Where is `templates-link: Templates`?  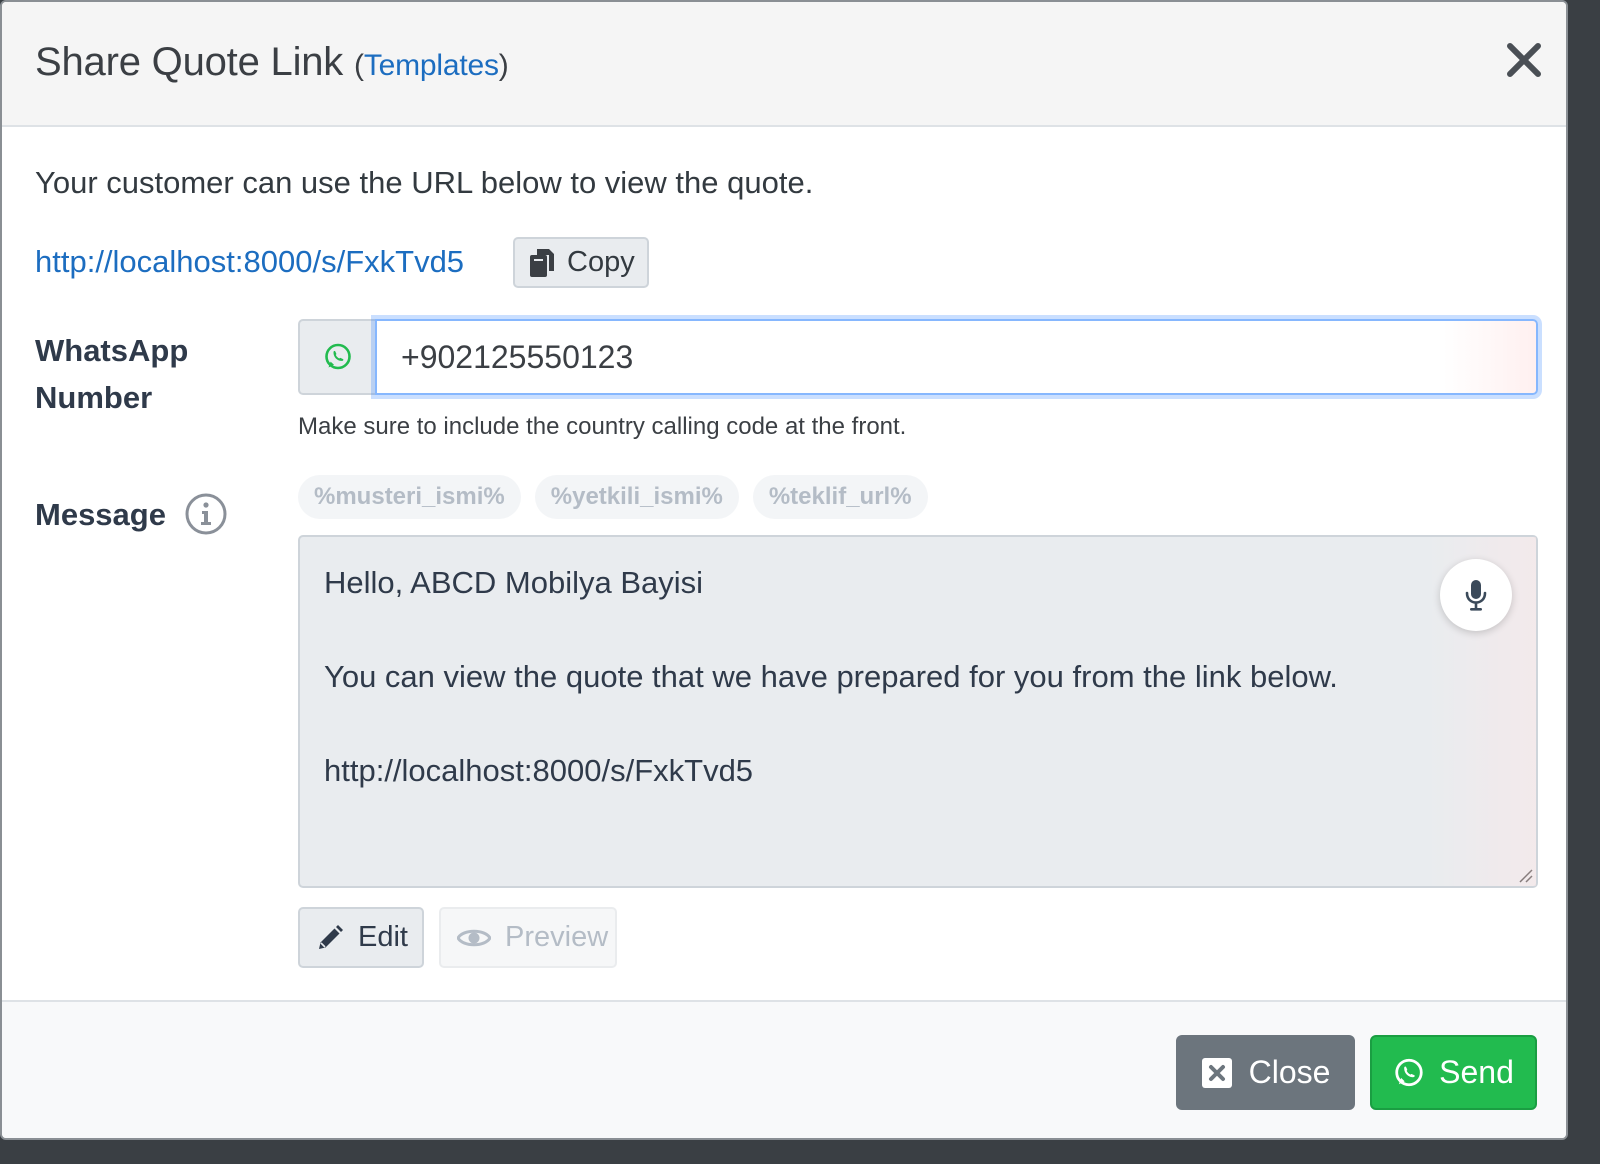 templates-link: Templates is located at coordinates (431, 65).